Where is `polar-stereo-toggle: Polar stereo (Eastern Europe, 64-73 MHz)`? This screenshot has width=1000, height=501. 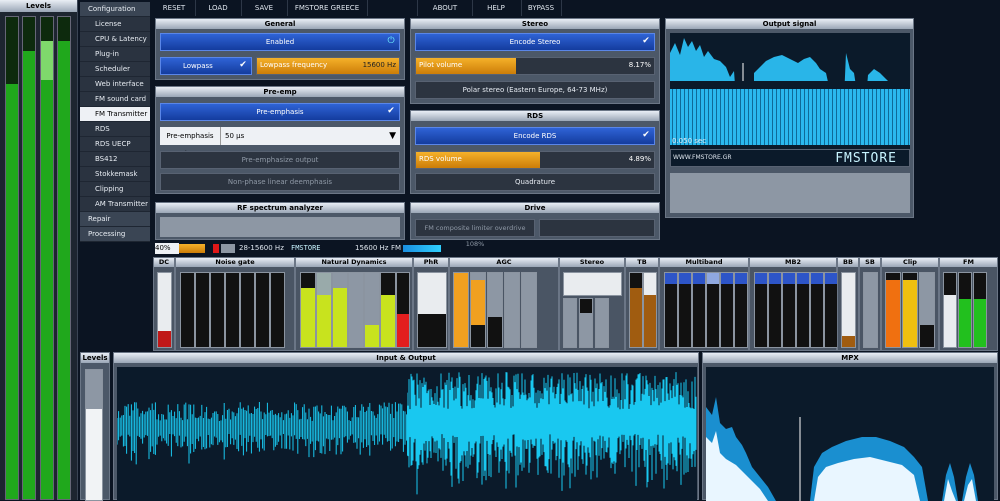 polar-stereo-toggle: Polar stereo (Eastern Europe, 64-73 MHz) is located at coordinates (535, 90).